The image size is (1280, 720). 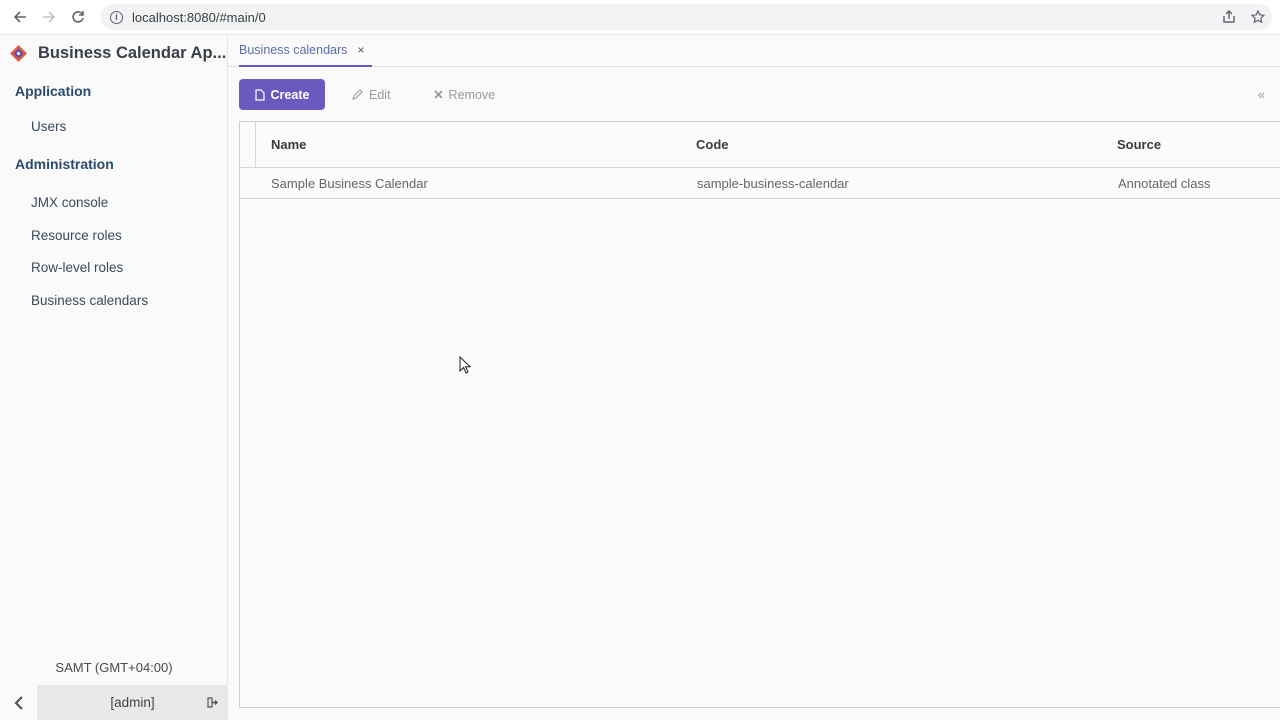 What do you see at coordinates (19, 17) in the screenshot?
I see `back-icon` at bounding box center [19, 17].